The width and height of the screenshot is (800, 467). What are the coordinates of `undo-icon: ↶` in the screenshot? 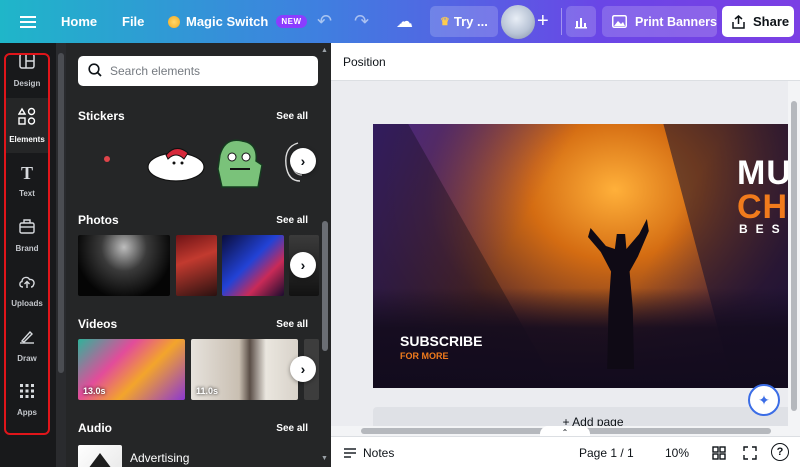 It's located at (324, 21).